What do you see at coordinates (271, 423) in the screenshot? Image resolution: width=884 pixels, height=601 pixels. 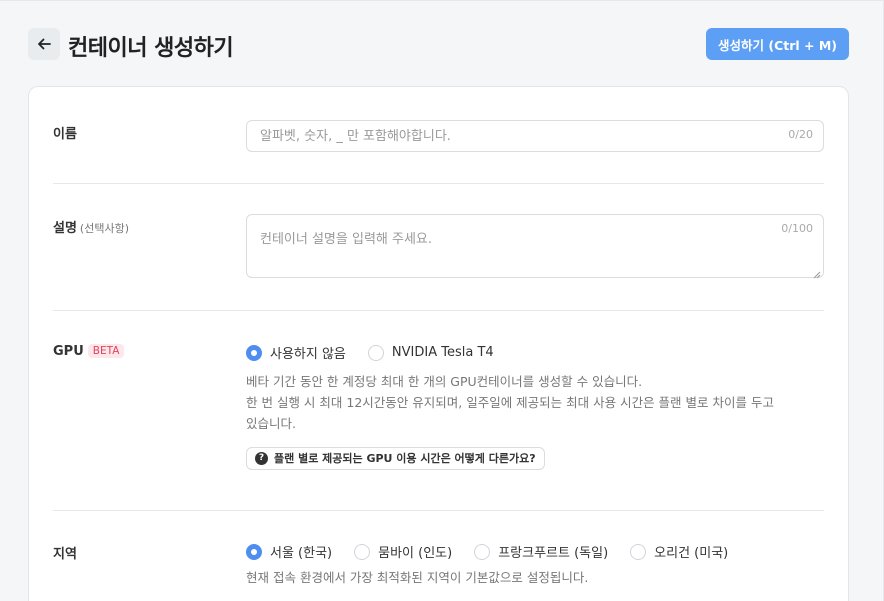 I see `gpu-help-line: 있습니다.` at bounding box center [271, 423].